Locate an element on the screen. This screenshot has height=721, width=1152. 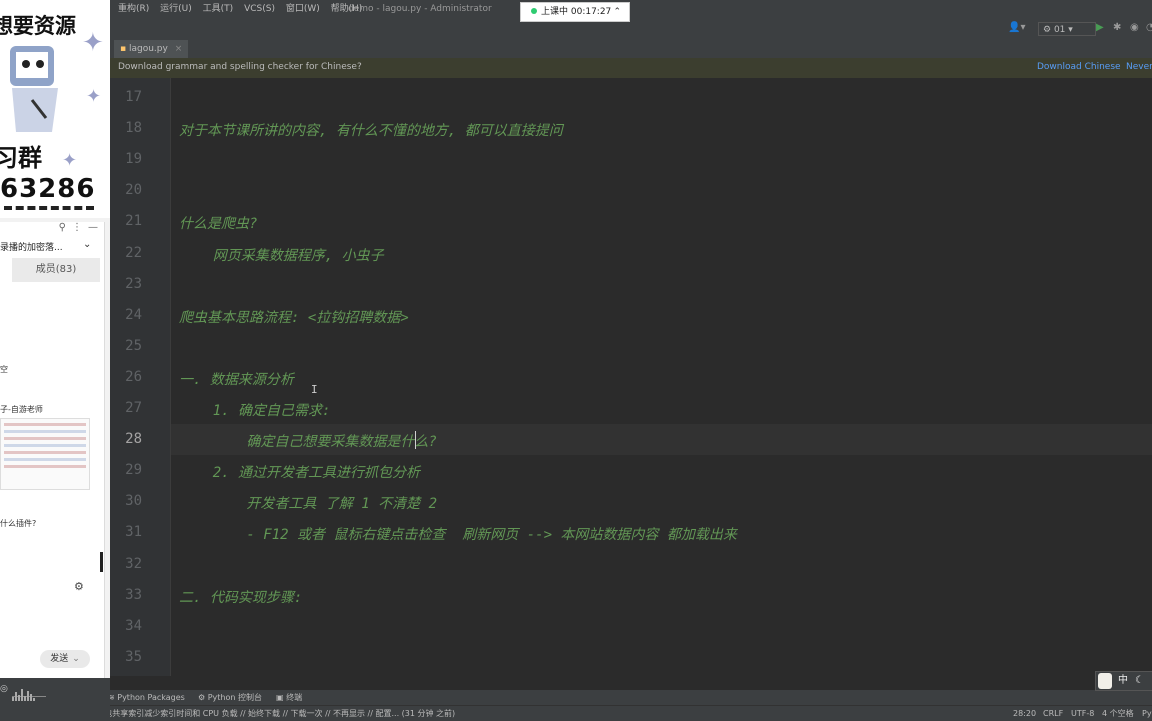
ime-language: 中 is located at coordinates (1123, 680).